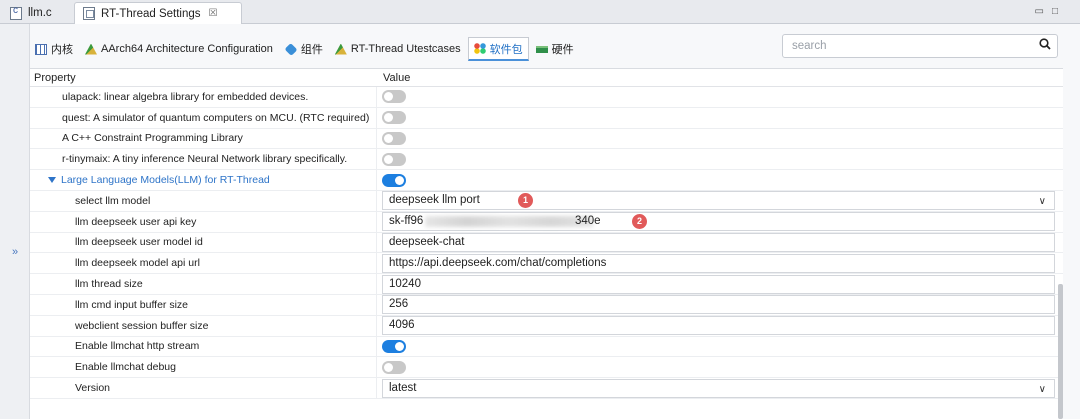 This screenshot has height=419, width=1080. I want to click on tab-packages: 软件包, so click(498, 49).